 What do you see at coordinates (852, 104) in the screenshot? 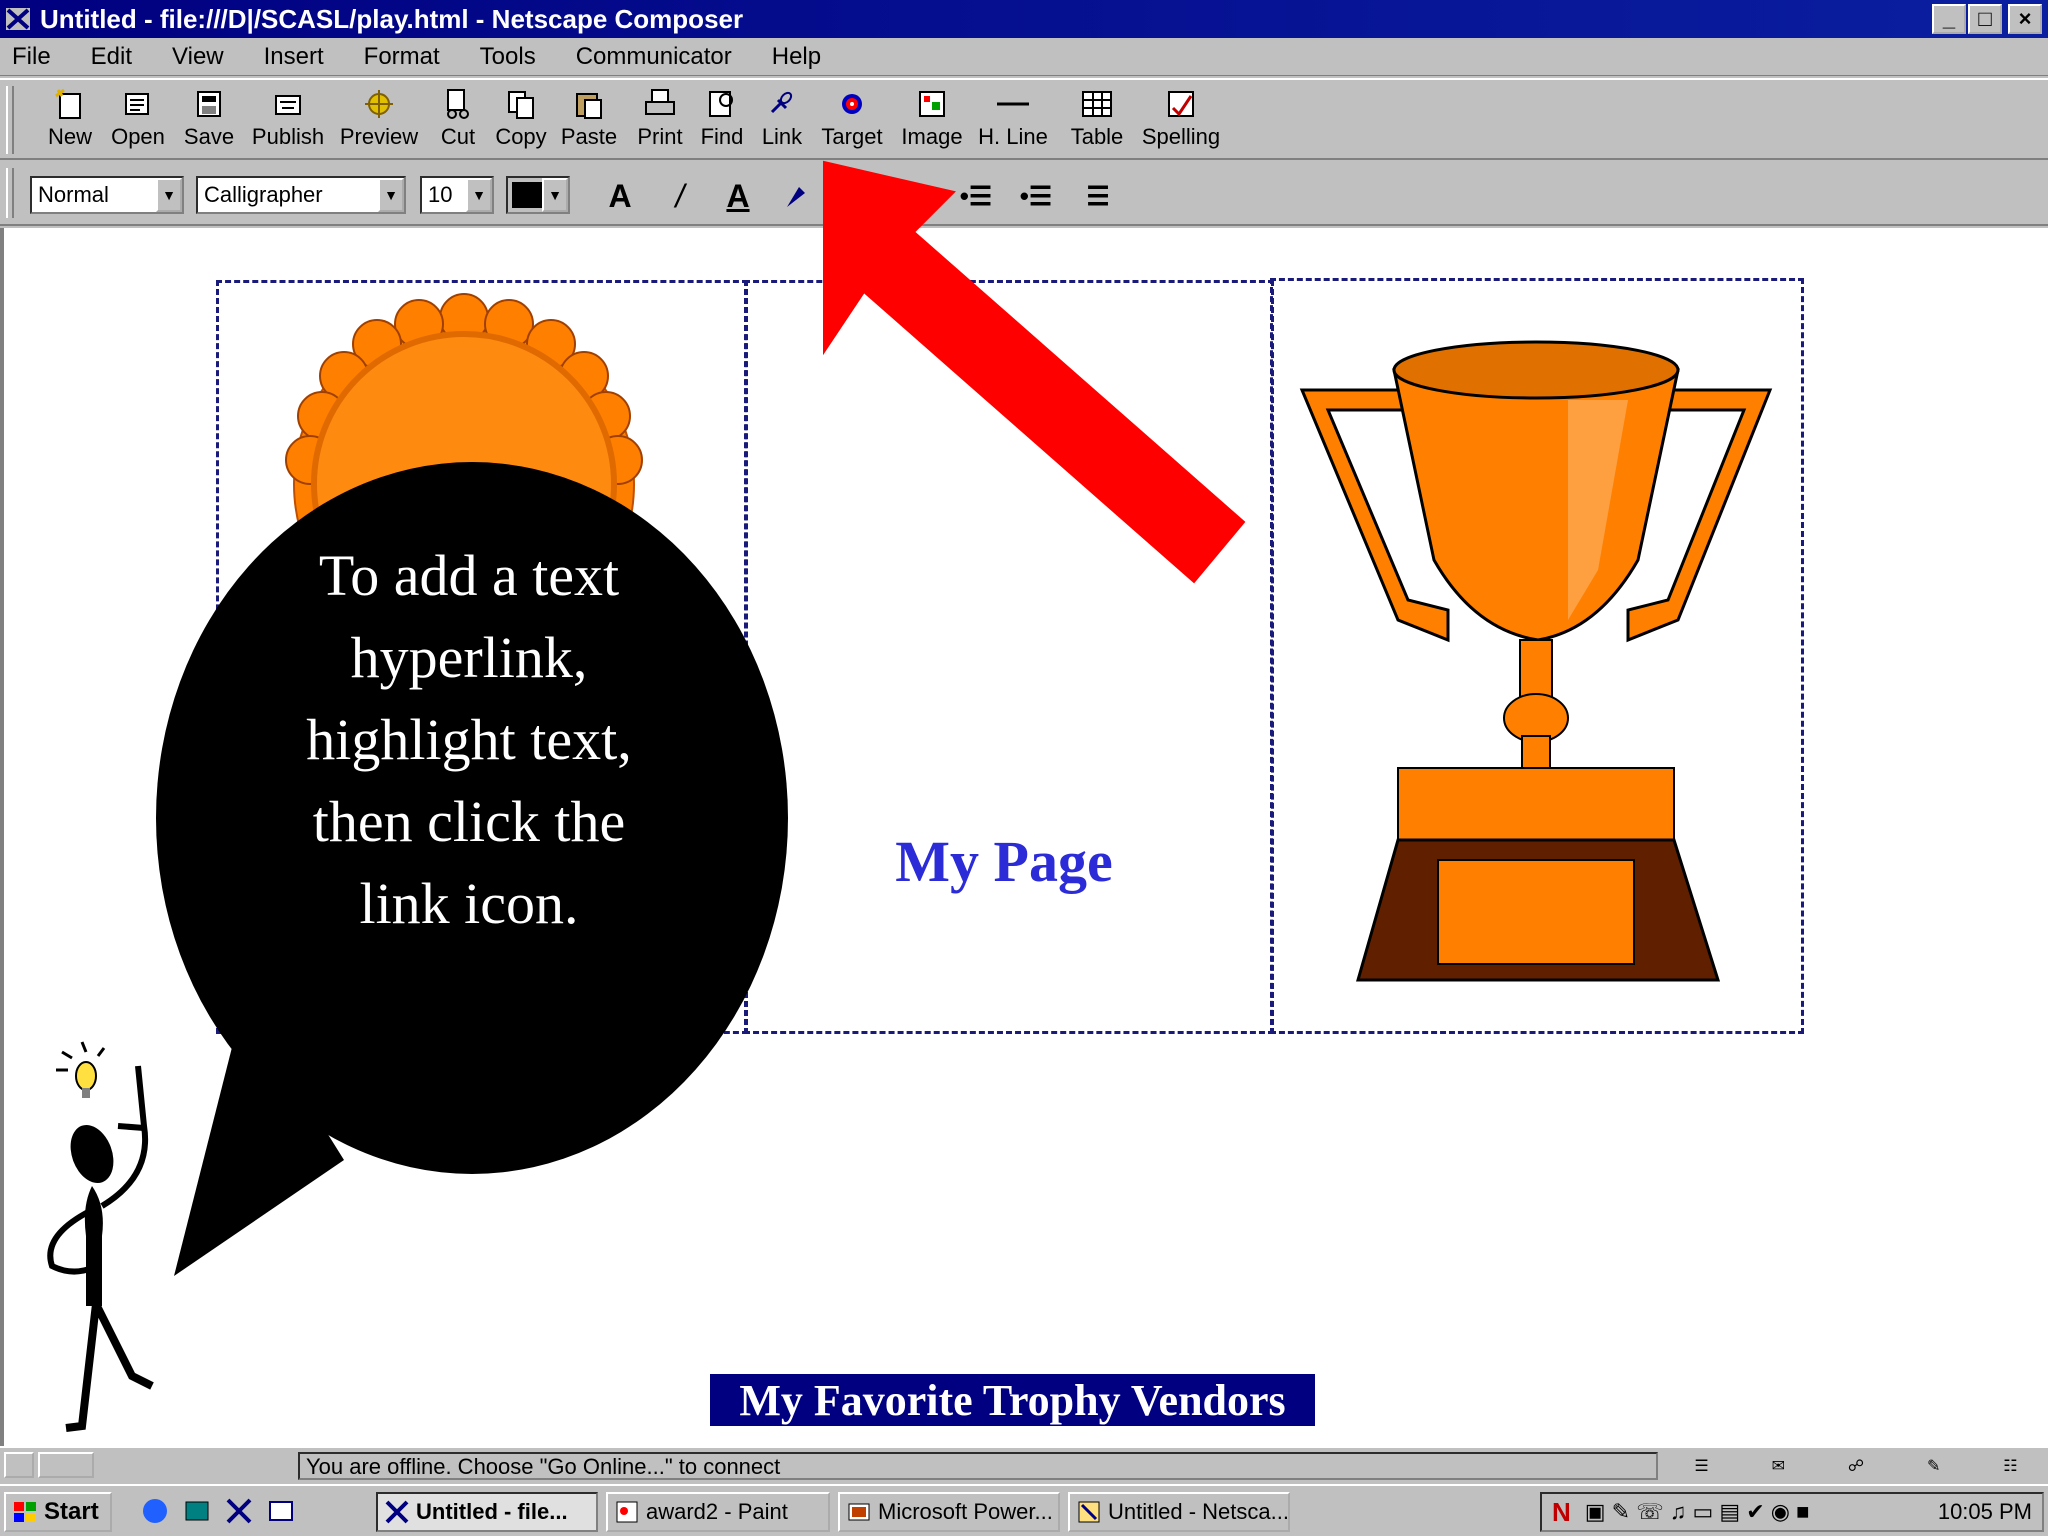
I see `target-icon` at bounding box center [852, 104].